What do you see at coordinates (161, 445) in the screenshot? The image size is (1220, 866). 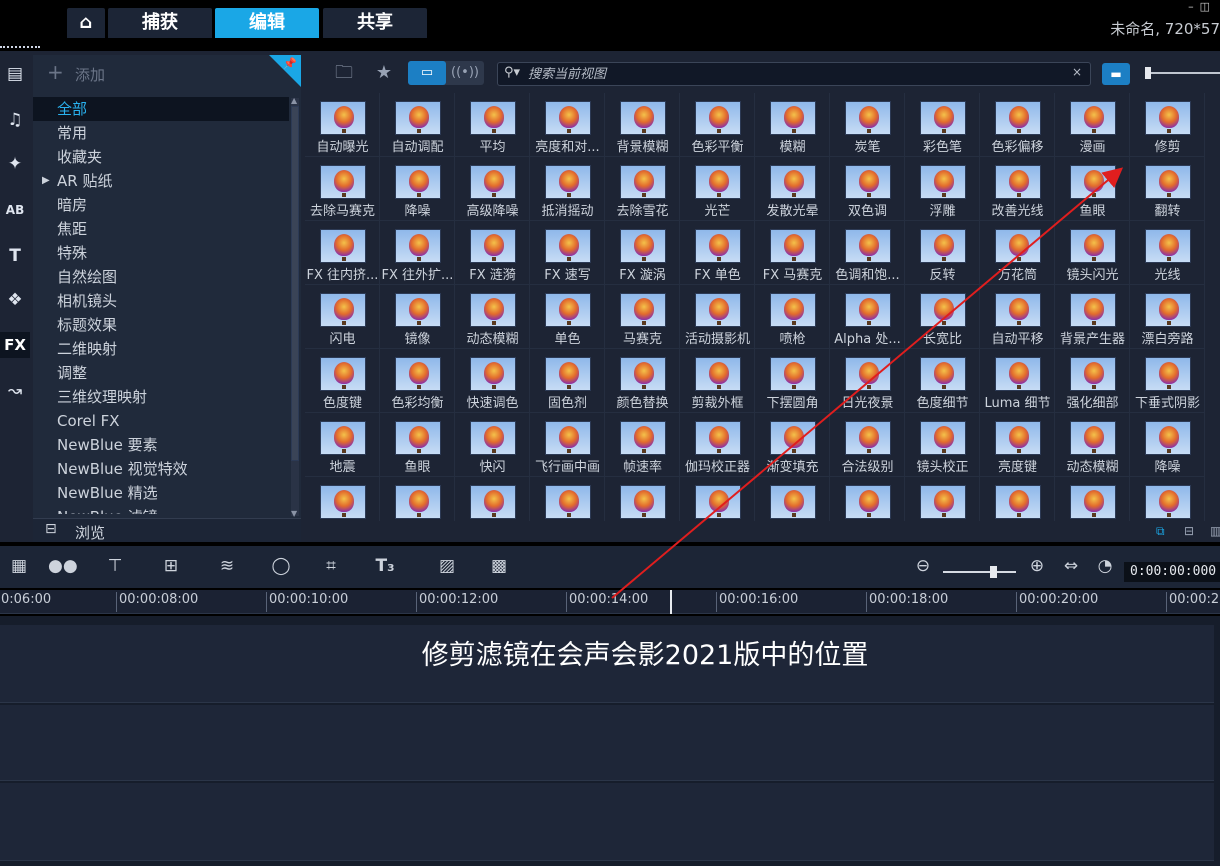 I see `category-item: NewBlue 要素` at bounding box center [161, 445].